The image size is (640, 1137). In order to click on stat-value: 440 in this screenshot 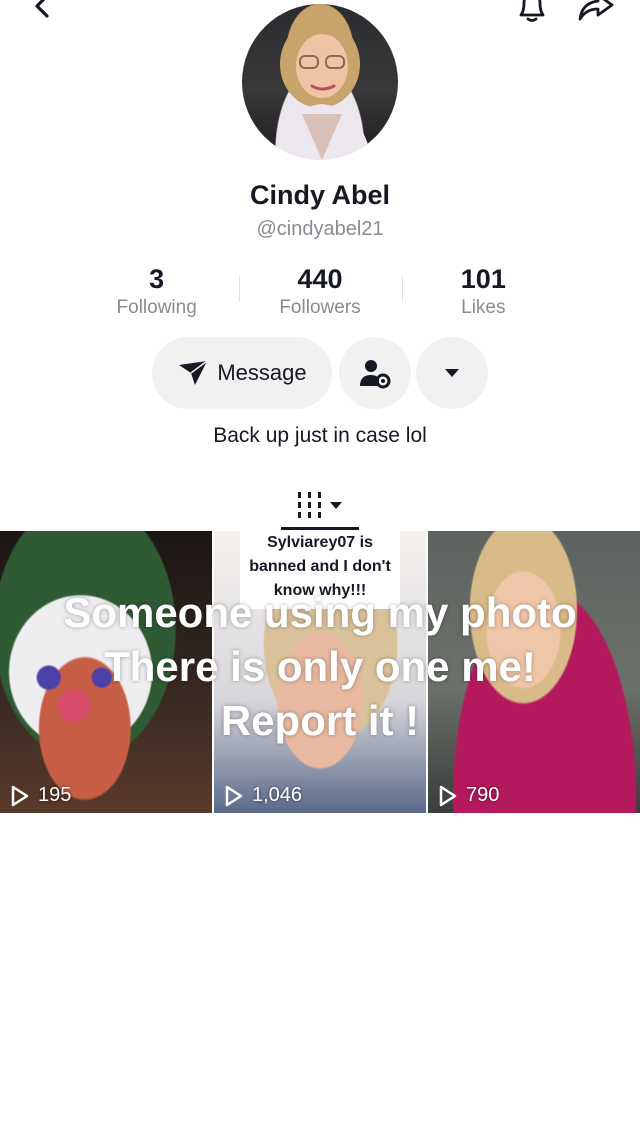, I will do `click(320, 279)`.